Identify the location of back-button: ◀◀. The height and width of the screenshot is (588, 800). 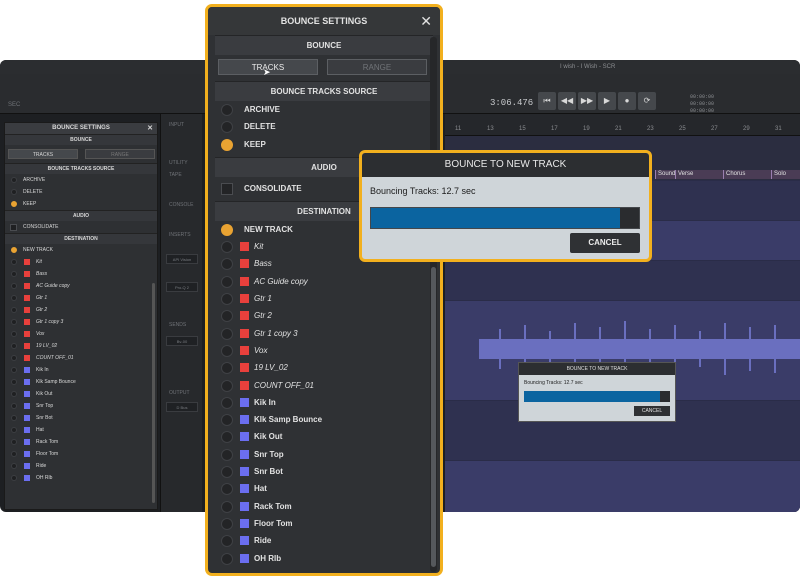
(567, 101).